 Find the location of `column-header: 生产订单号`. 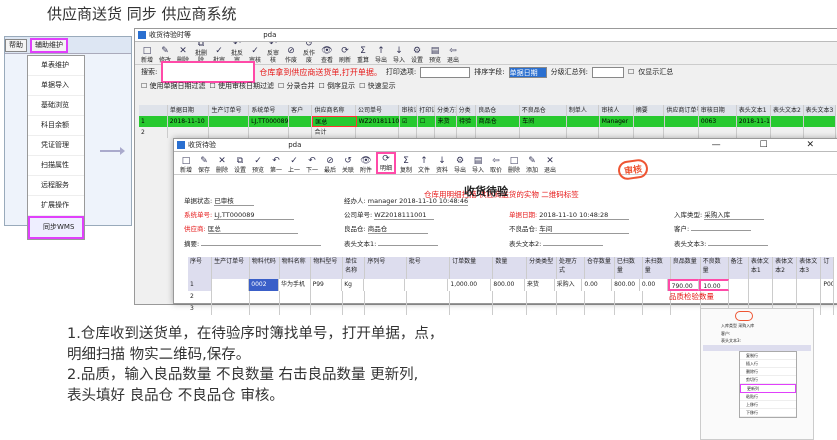

column-header: 生产订单号 is located at coordinates (229, 110).